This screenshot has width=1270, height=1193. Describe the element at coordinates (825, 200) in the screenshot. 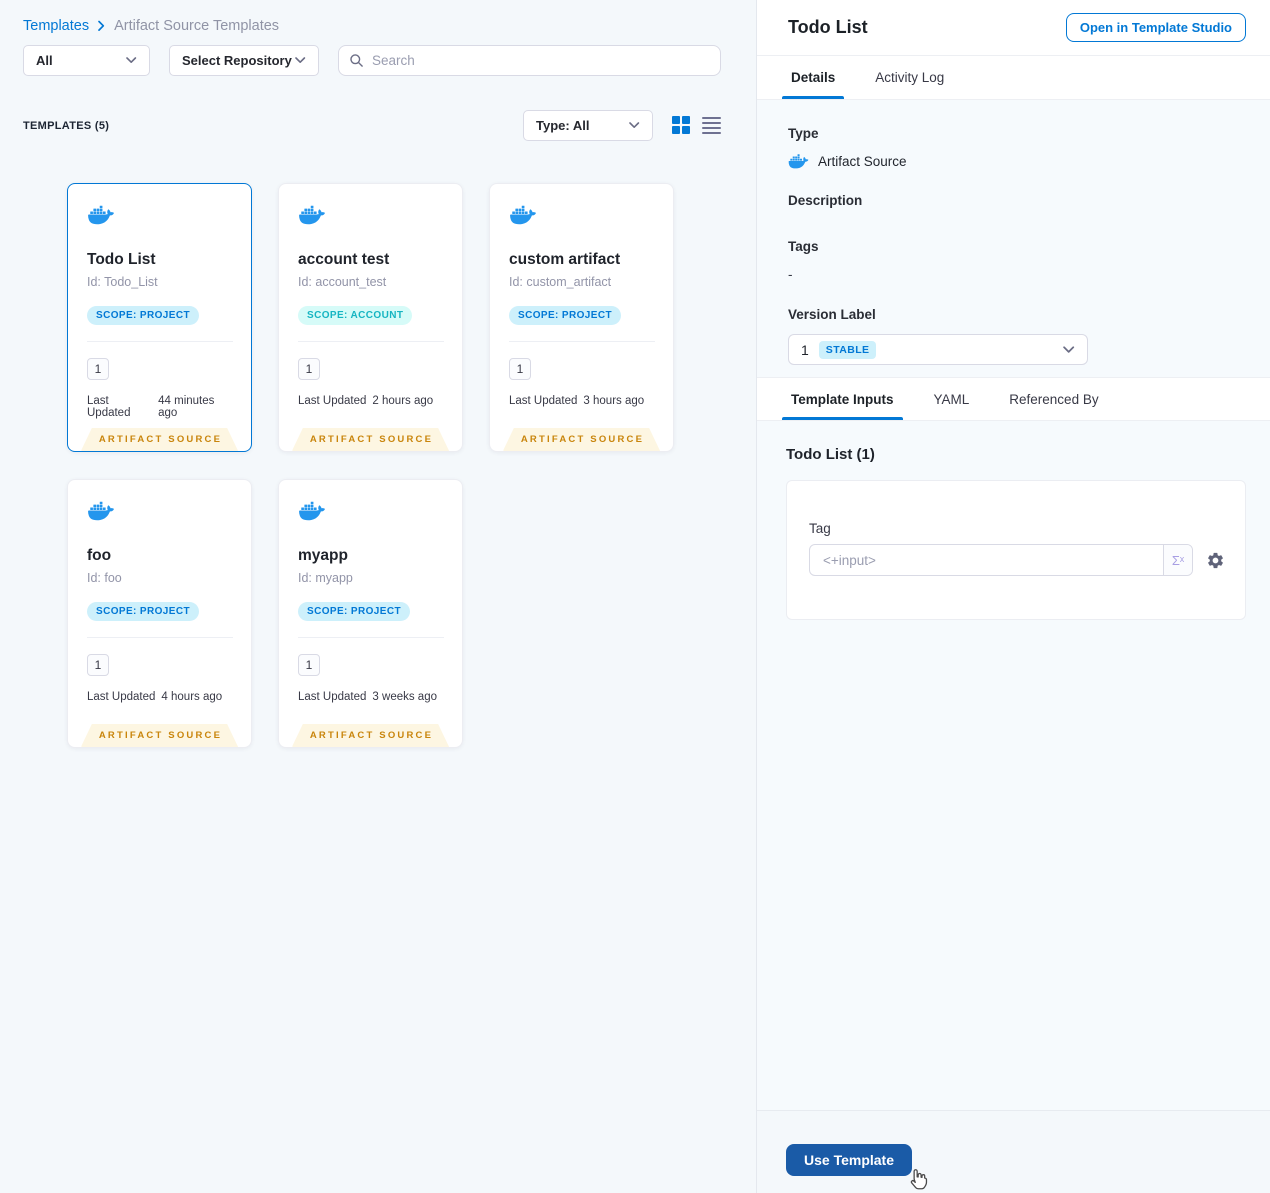

I see `description-label: Description` at that location.